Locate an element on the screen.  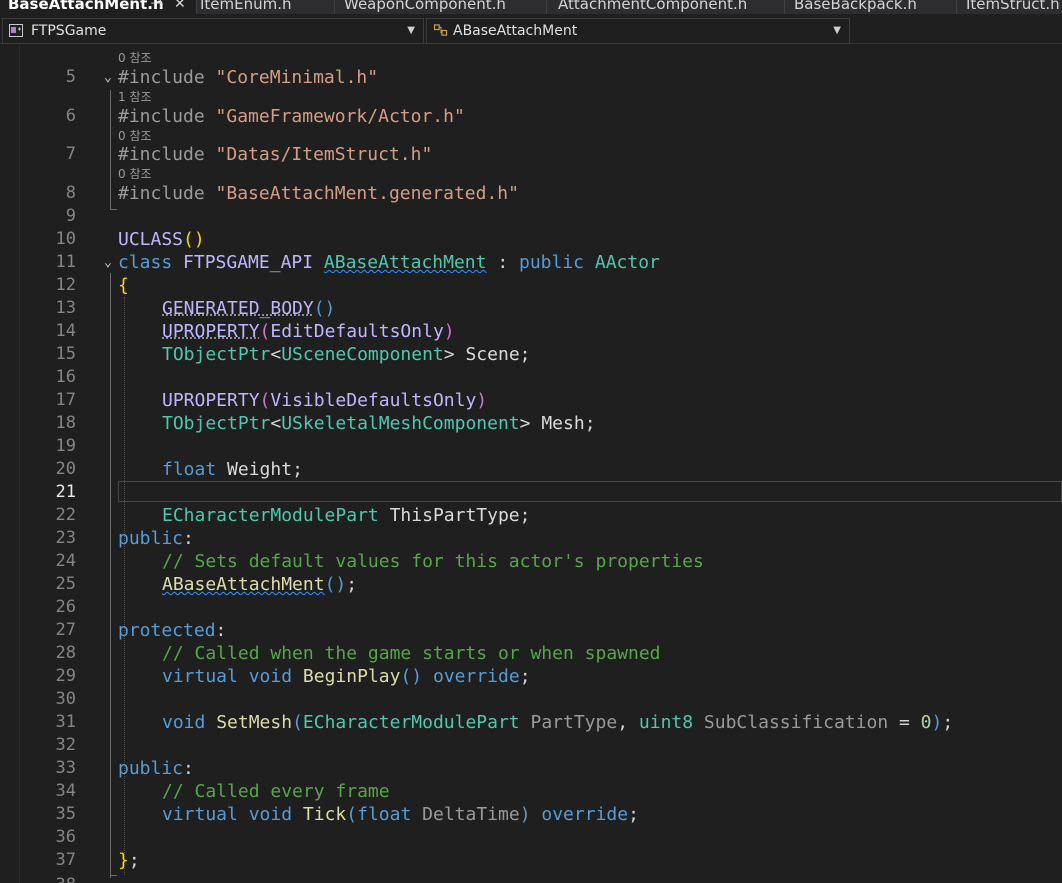
line-number: 27 is located at coordinates (65, 630).